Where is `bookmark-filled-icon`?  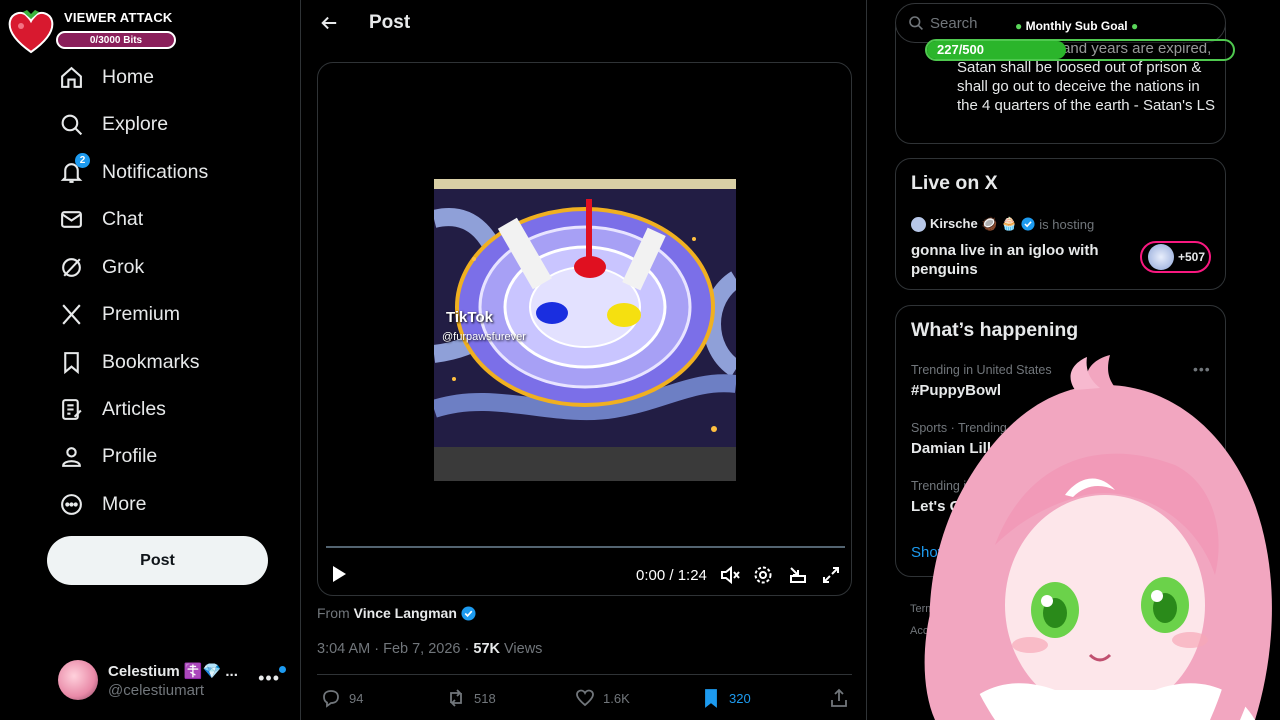
bookmark-filled-icon is located at coordinates (711, 698).